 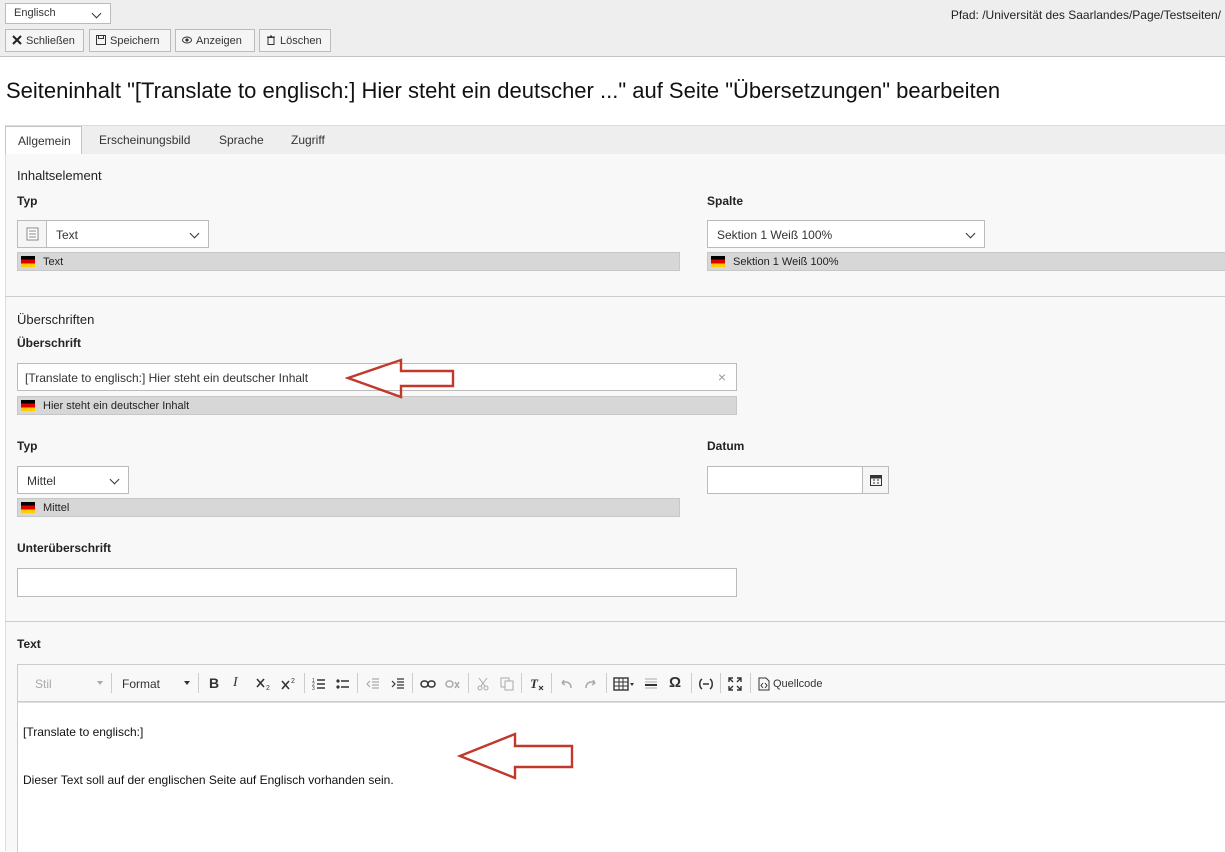 What do you see at coordinates (377, 582) in the screenshot?
I see `subheading-input` at bounding box center [377, 582].